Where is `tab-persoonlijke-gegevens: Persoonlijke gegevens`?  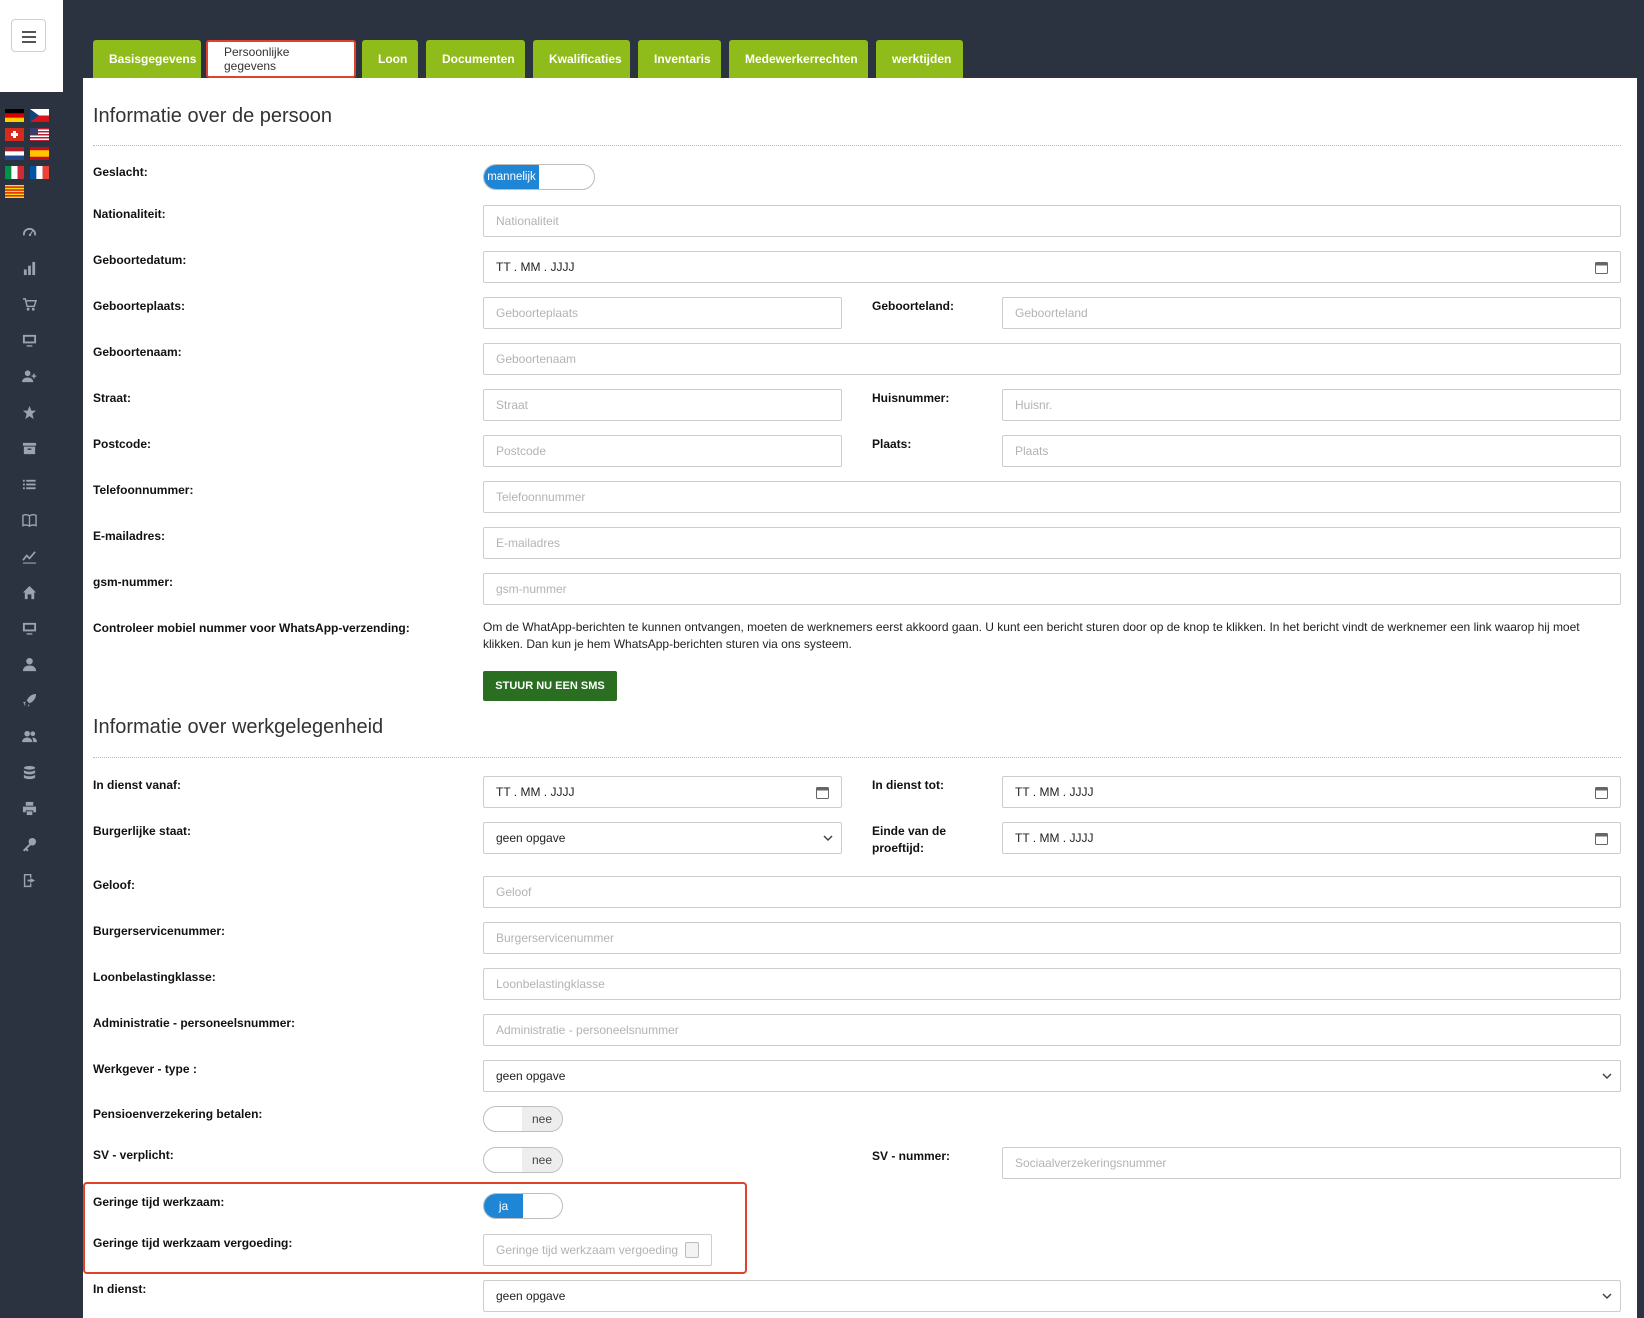
tab-persoonlijke-gegevens: Persoonlijke gegevens is located at coordinates (281, 59).